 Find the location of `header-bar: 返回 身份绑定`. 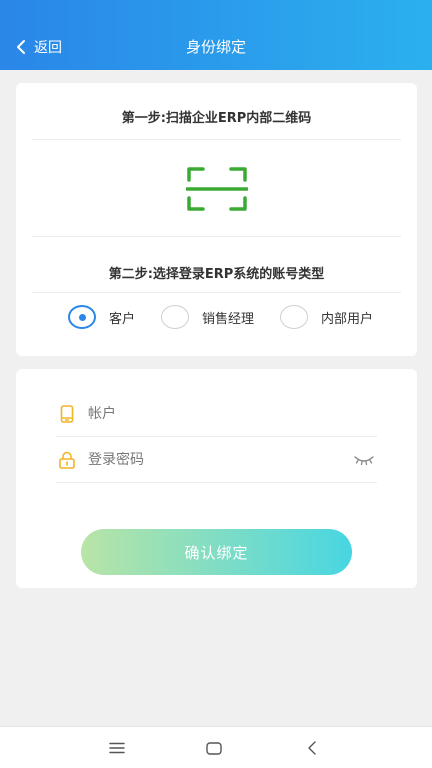

header-bar: 返回 身份绑定 is located at coordinates (216, 35).